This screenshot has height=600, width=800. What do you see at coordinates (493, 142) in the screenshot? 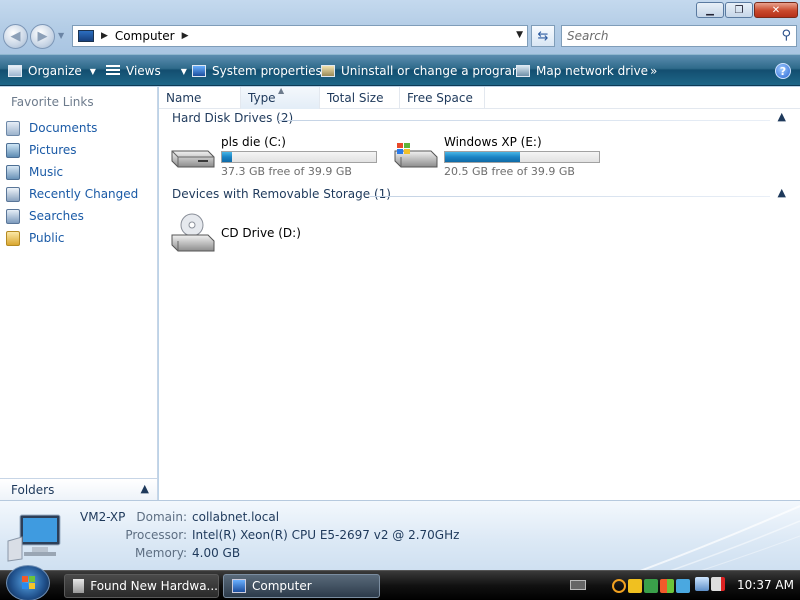
I see `drive-name: Windows XP (E:)` at bounding box center [493, 142].